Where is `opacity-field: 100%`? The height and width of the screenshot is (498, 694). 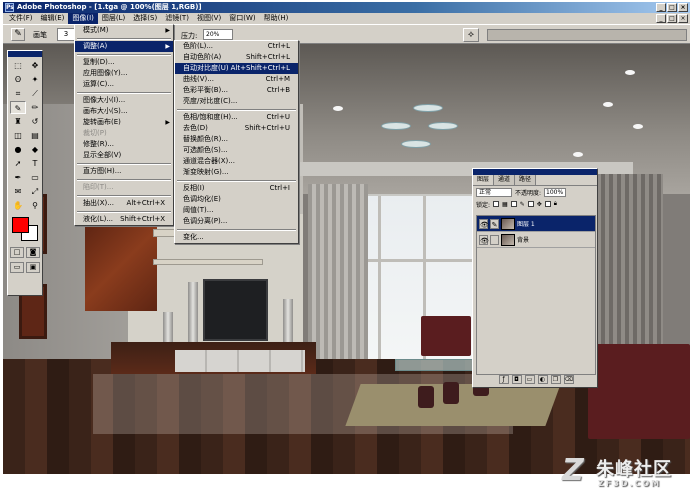 opacity-field: 100% is located at coordinates (555, 192).